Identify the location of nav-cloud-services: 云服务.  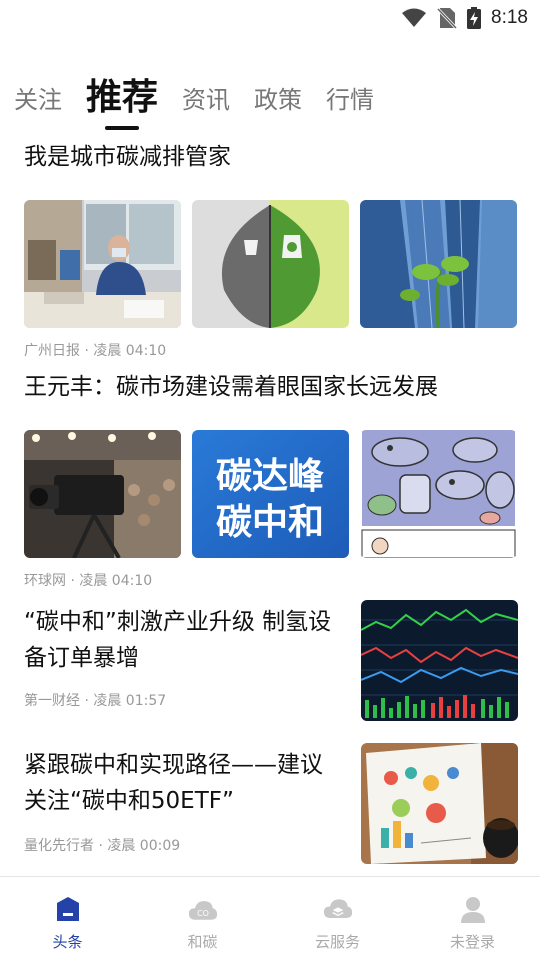
(337, 918).